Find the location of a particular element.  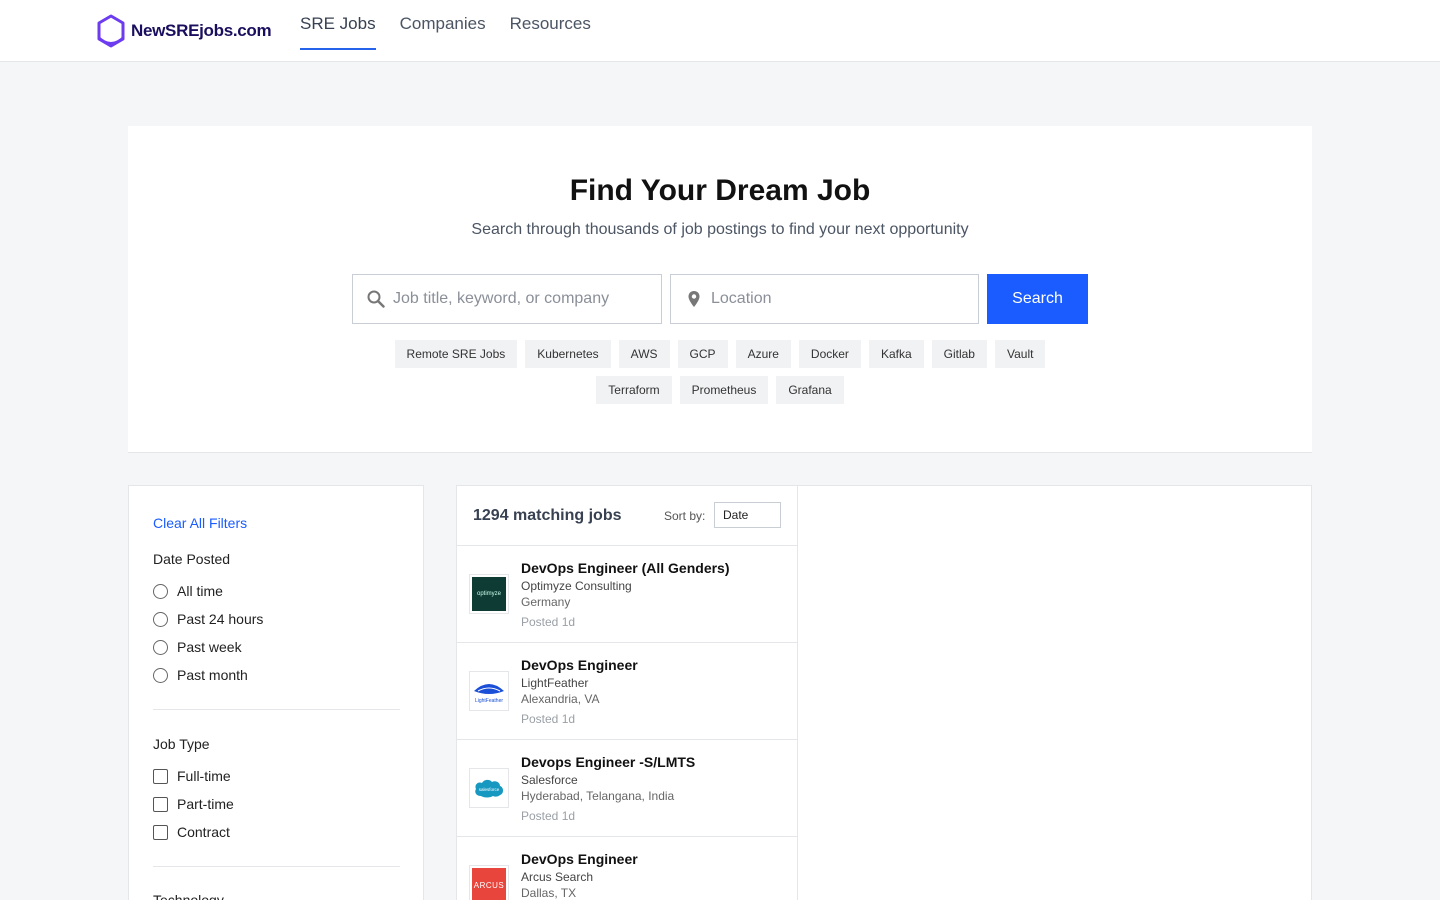

results-count: 1294 matching jobs is located at coordinates (547, 515).